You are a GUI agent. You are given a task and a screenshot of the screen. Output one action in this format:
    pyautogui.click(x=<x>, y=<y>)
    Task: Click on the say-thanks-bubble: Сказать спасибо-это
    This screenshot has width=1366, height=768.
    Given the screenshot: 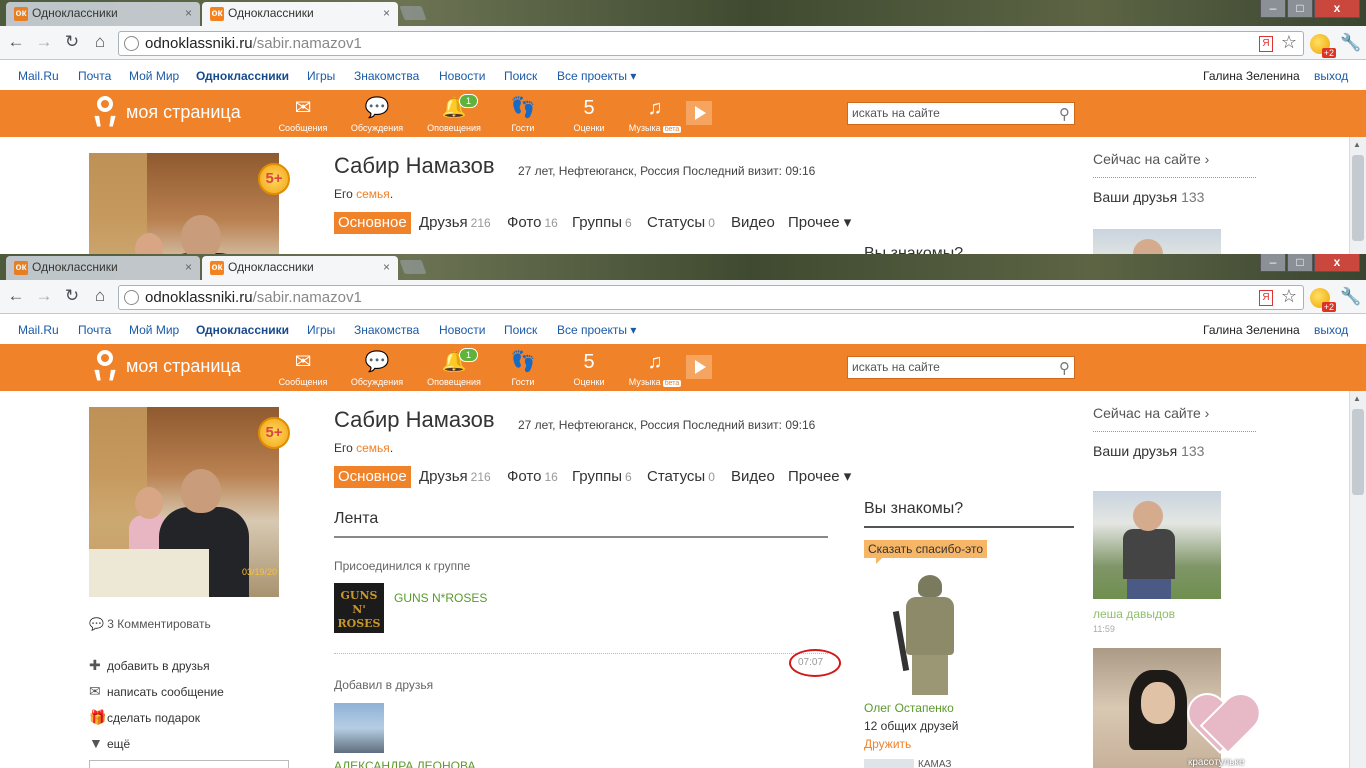 What is the action you would take?
    pyautogui.click(x=926, y=552)
    